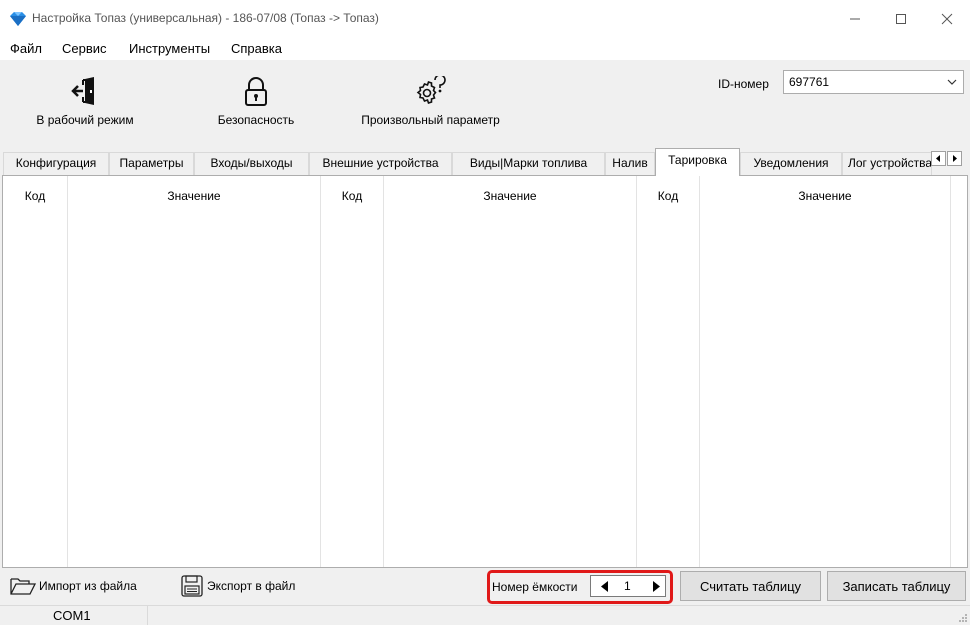 Image resolution: width=970 pixels, height=625 pixels. Describe the element at coordinates (169, 48) in the screenshot. I see `menu-tools: Инструменты` at that location.